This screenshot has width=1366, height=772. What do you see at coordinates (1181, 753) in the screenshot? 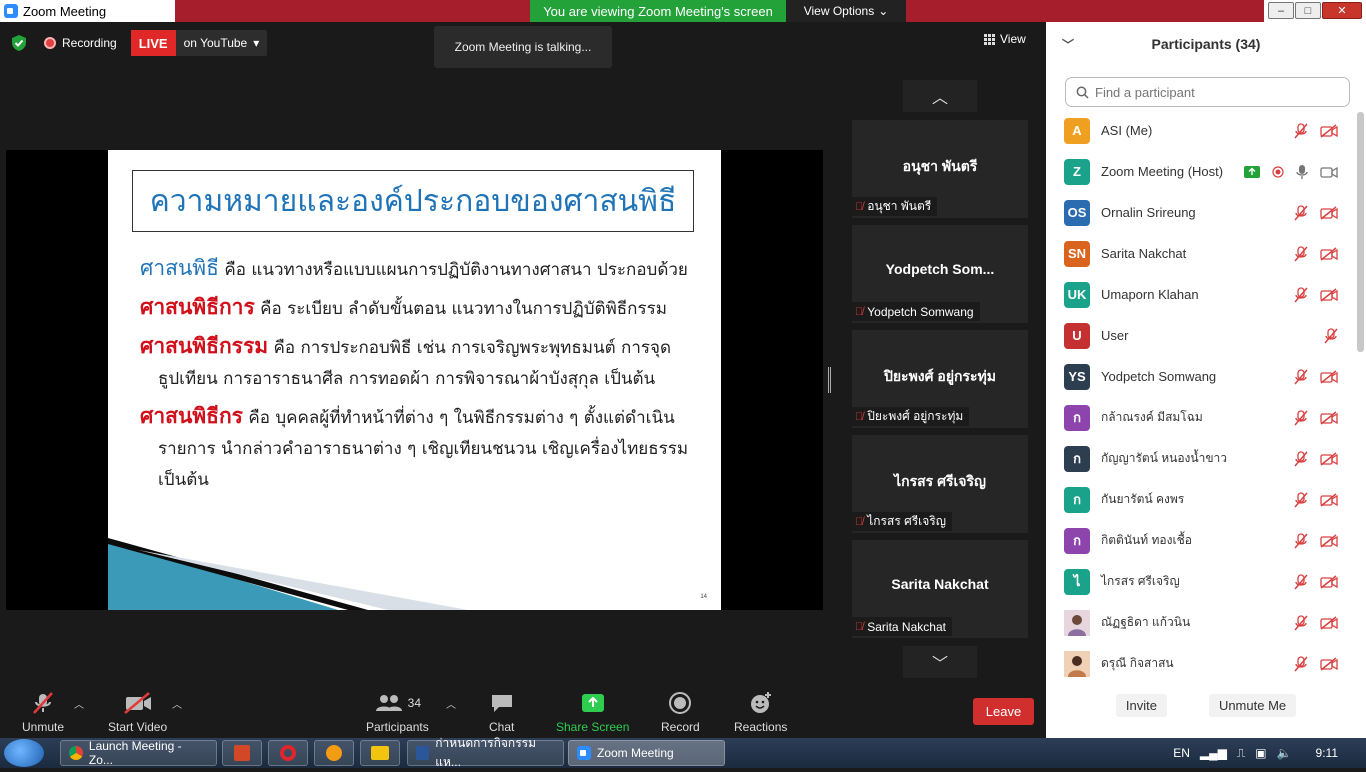
I see `language-indicator: EN` at bounding box center [1181, 753].